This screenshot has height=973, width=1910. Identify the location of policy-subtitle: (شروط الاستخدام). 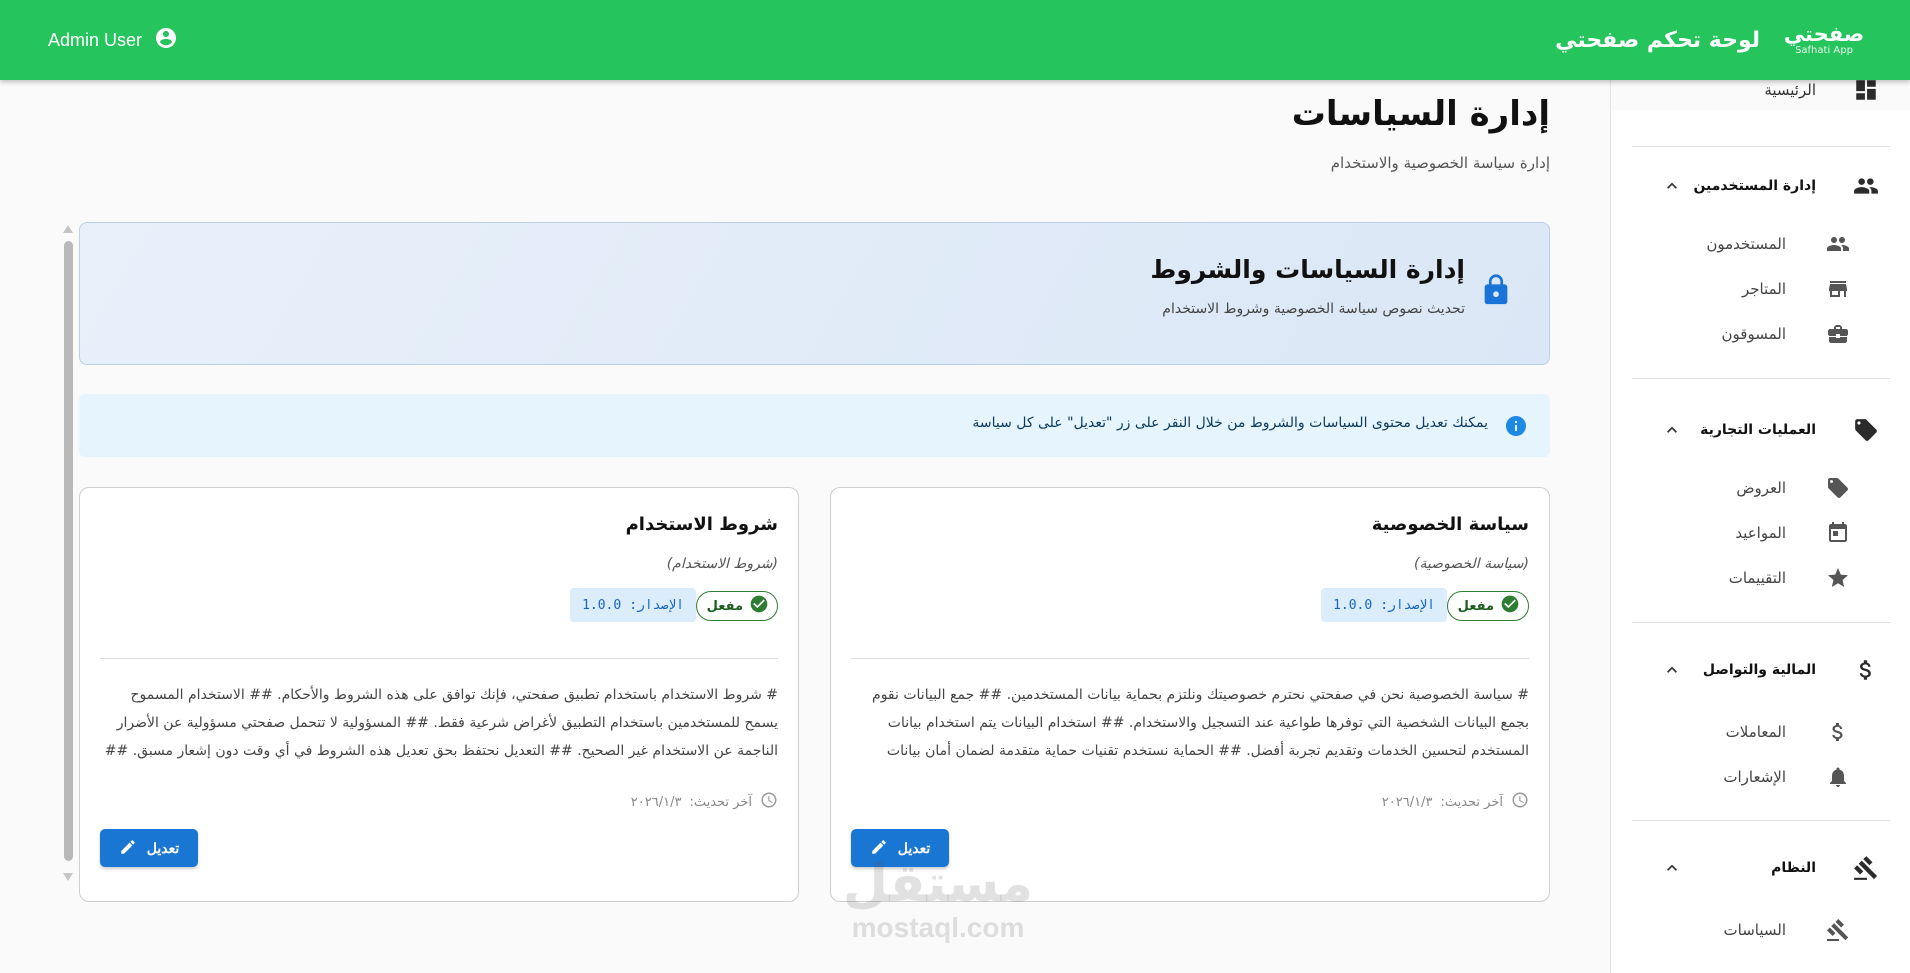
(722, 564).